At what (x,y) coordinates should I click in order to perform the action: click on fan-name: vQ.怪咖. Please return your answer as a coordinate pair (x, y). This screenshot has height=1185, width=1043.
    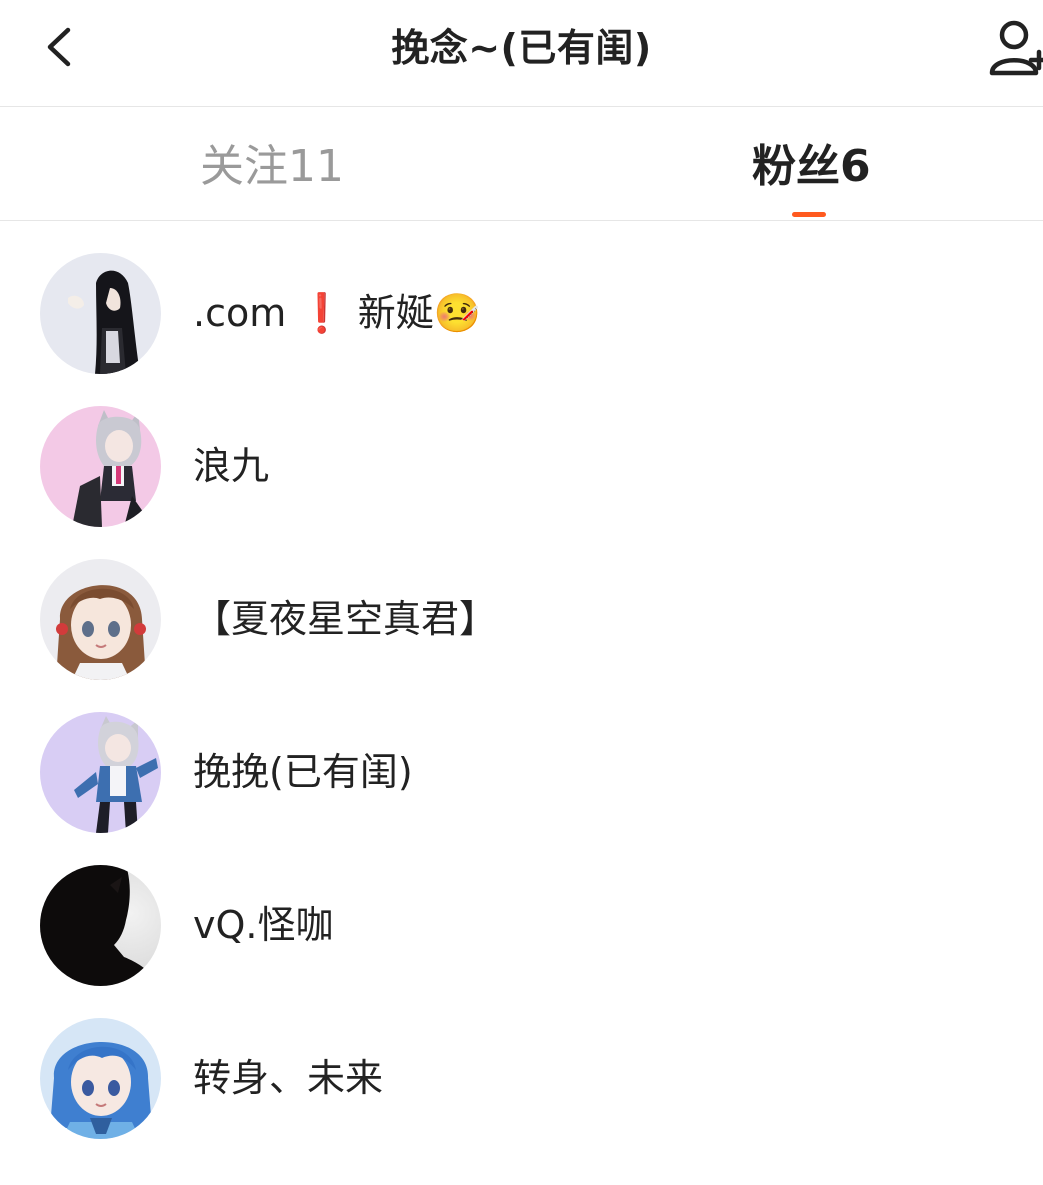
    Looking at the image, I should click on (263, 925).